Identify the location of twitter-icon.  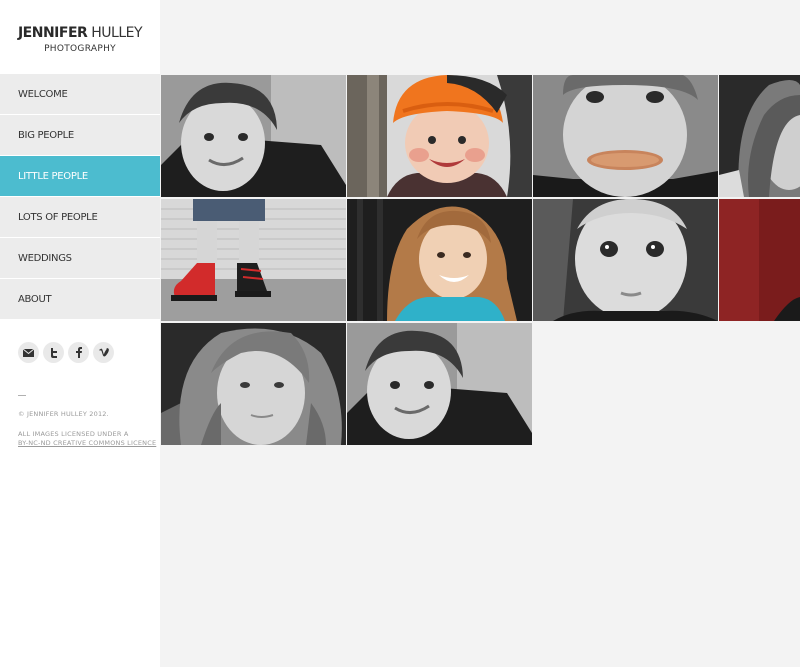
(53, 352).